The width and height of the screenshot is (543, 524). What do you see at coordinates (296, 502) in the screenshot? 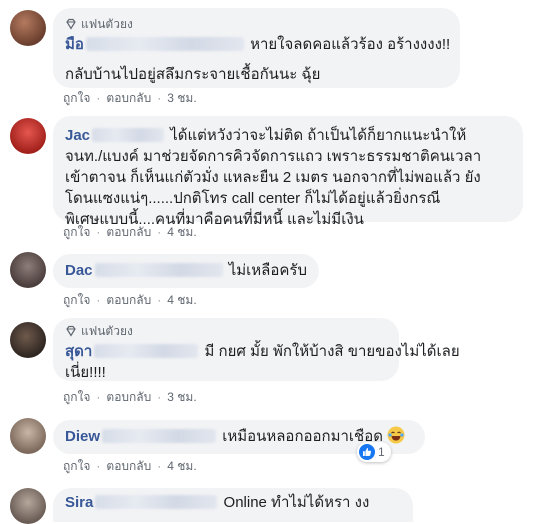
I see `comment-text: Online ทำไม่ได้หรา งง` at bounding box center [296, 502].